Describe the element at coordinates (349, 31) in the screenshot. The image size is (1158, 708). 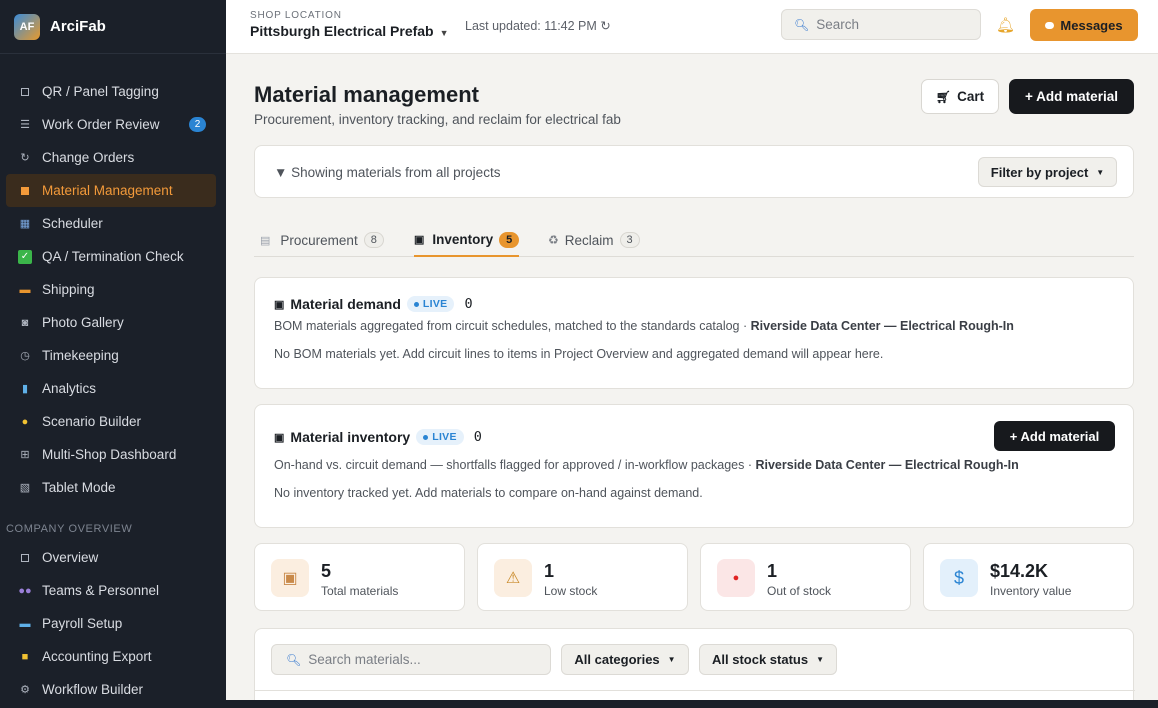
I see `shop-selector: Pittsburgh Electrical Prefab ▼` at that location.